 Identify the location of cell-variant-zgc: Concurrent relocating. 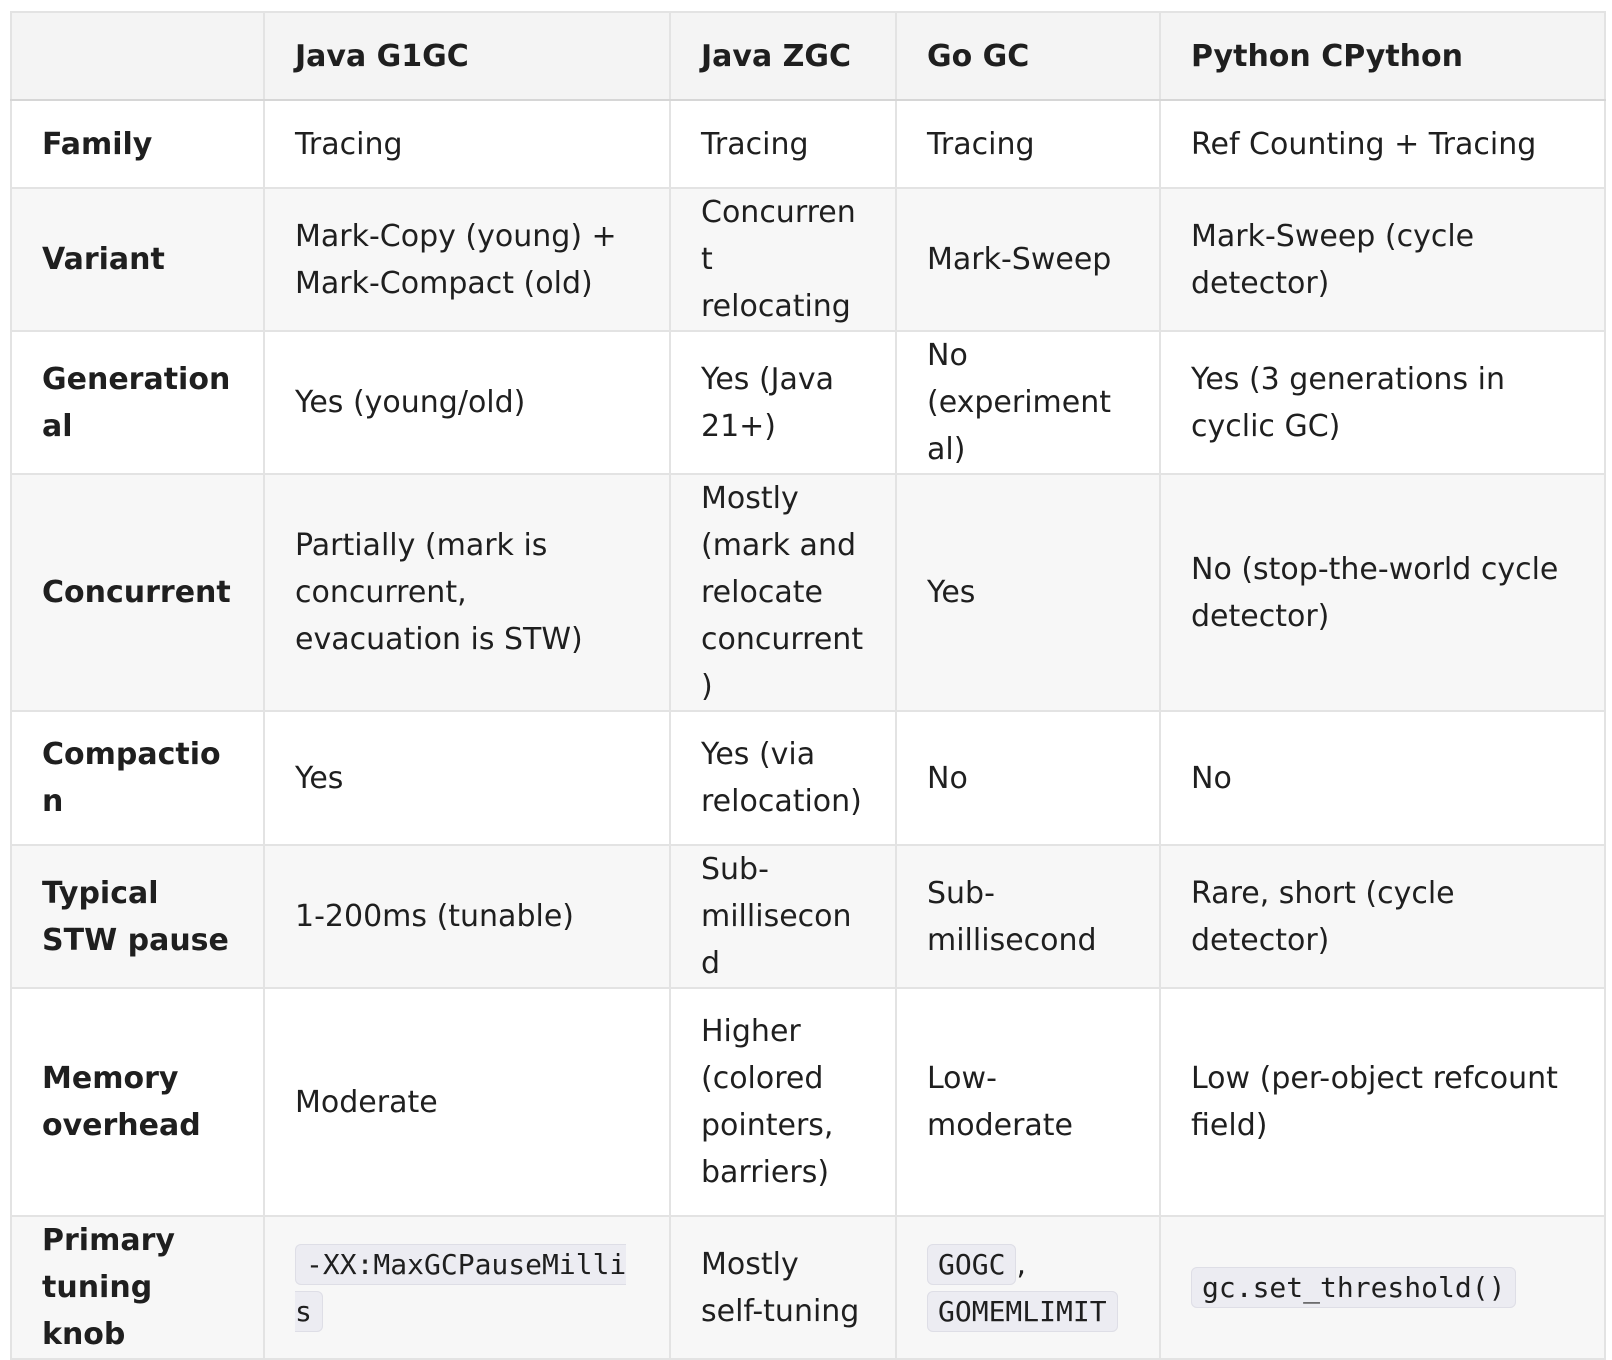
(783, 259).